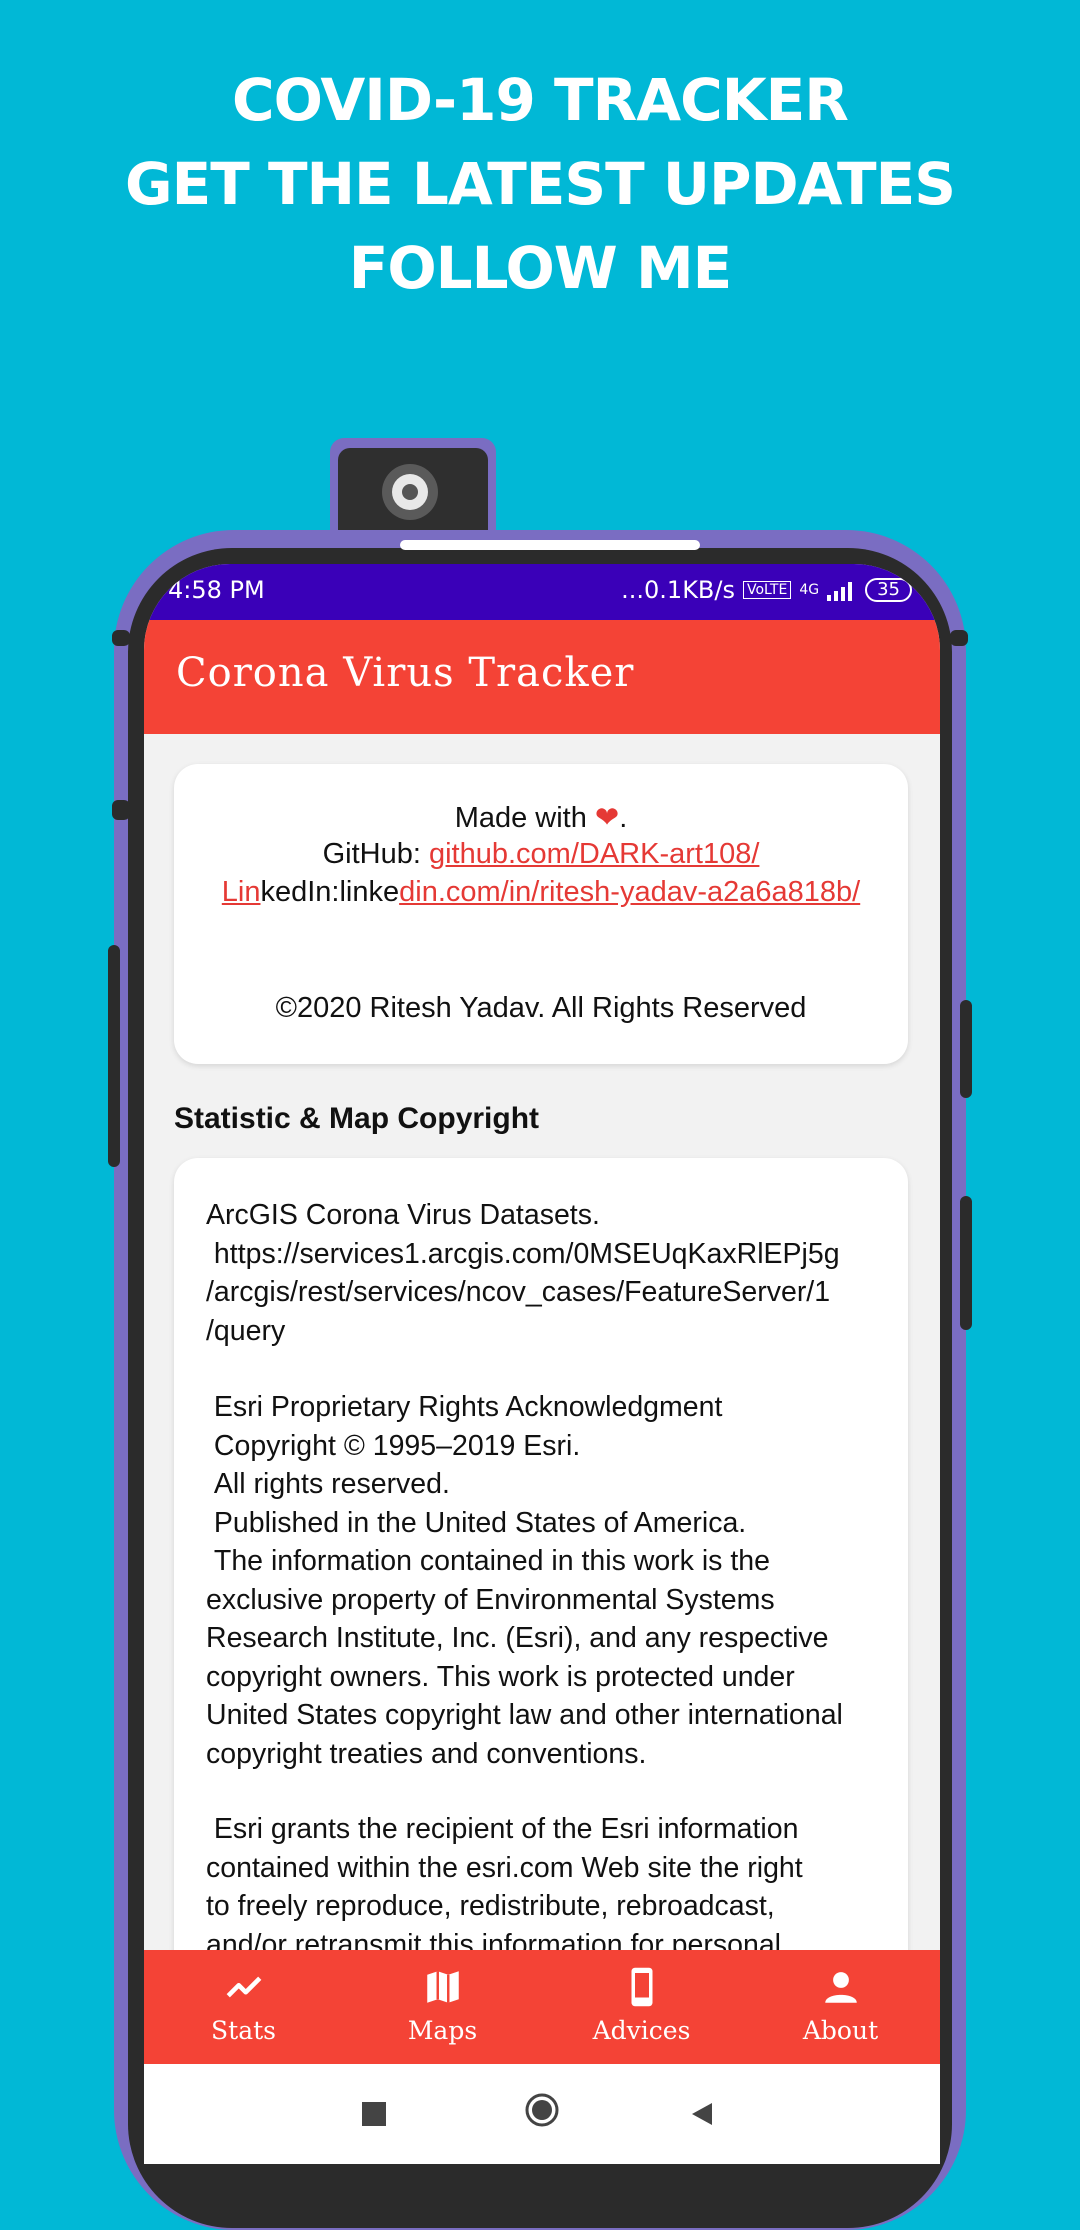  I want to click on linkedin-label: kedIn:linke, so click(330, 892).